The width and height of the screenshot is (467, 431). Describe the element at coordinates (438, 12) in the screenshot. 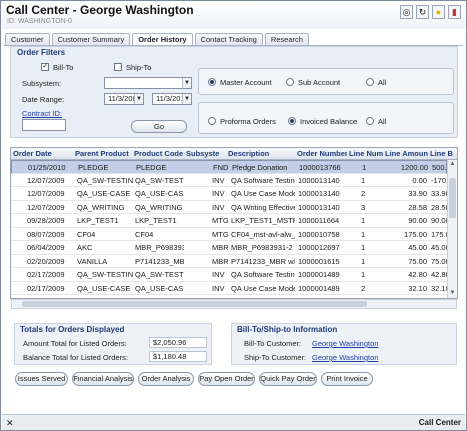

I see `lightbulb-icon: ●` at that location.